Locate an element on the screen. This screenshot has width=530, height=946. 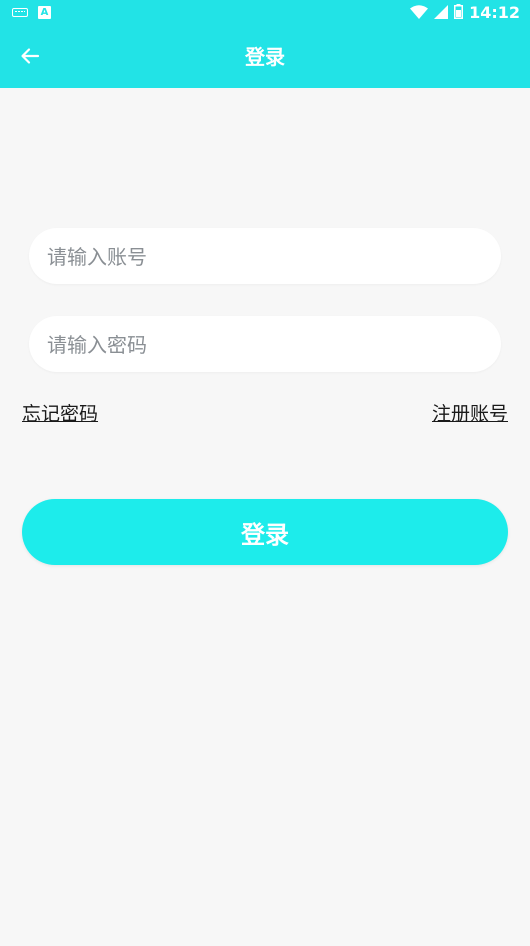
toolbar: 登录 is located at coordinates (265, 57).